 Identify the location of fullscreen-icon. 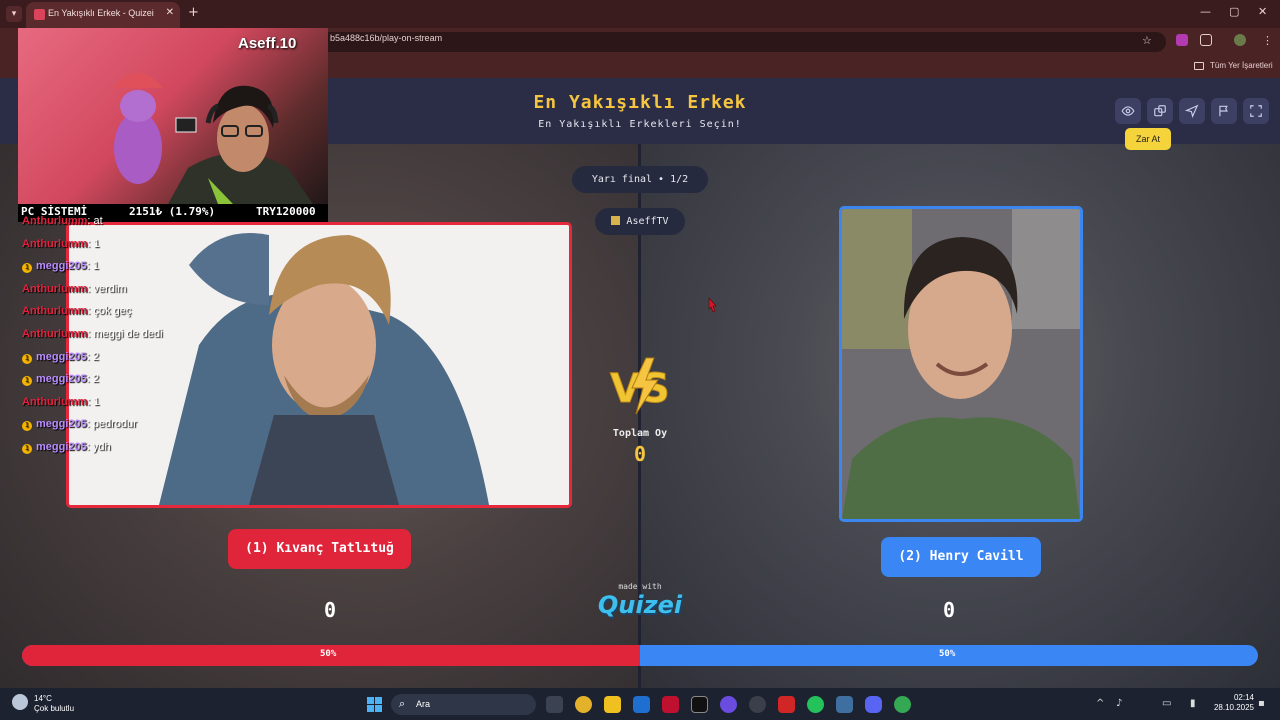
(1256, 111).